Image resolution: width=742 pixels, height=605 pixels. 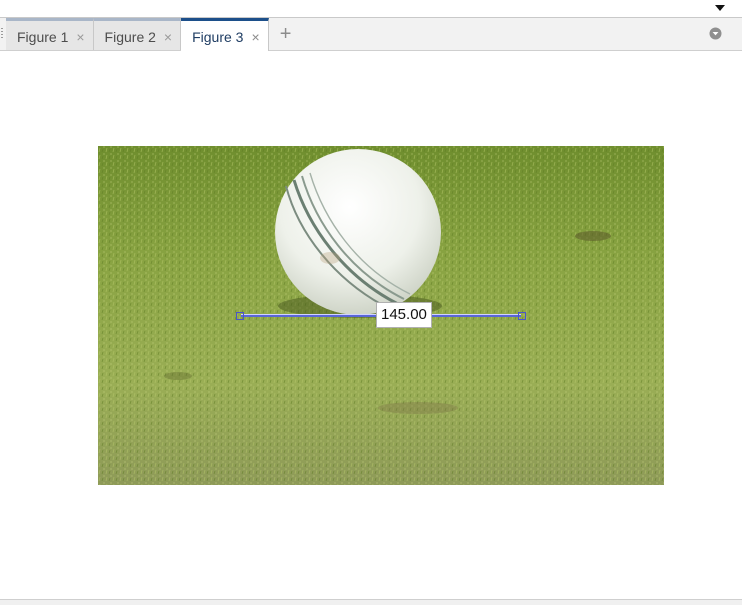 What do you see at coordinates (371, 34) in the screenshot?
I see `figure-tab-bar: Figure 1 × Figure 2 × Figure 3 × +` at bounding box center [371, 34].